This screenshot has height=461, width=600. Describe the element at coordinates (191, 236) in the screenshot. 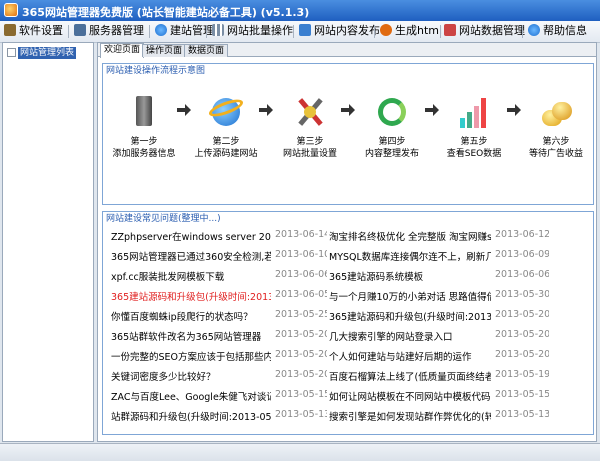

I see `faq-link-left: ZZphpserver在windows server 2008 64位` at that location.